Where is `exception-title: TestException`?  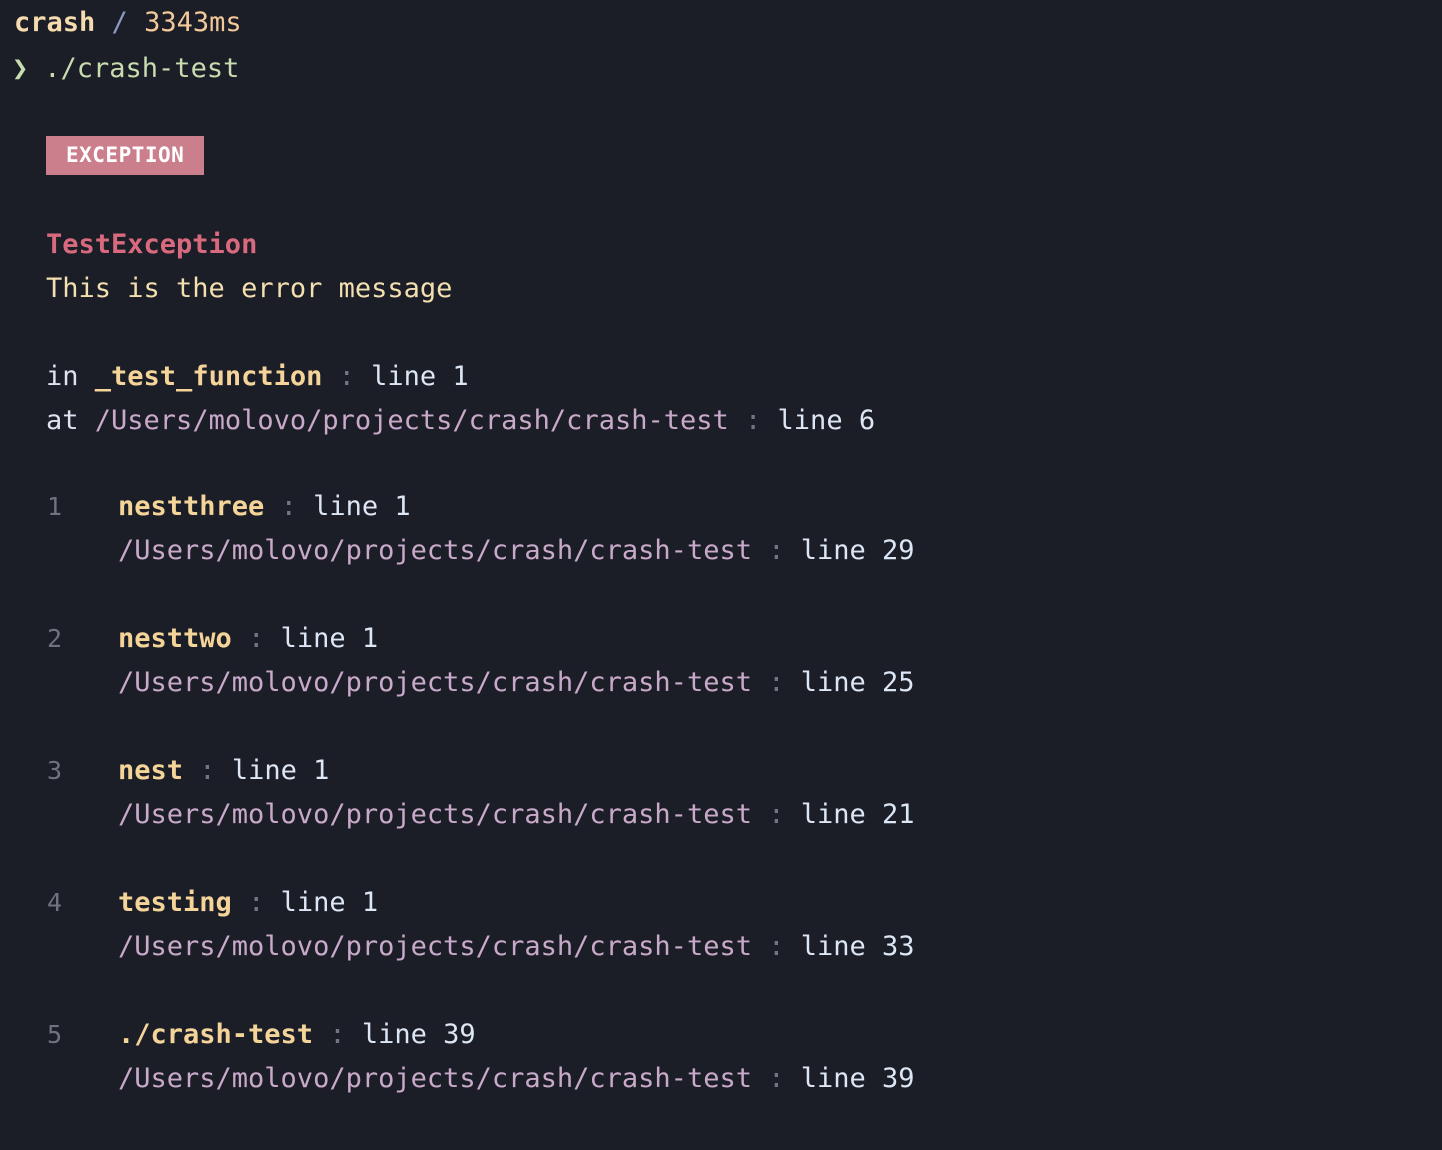 exception-title: TestException is located at coordinates (152, 244).